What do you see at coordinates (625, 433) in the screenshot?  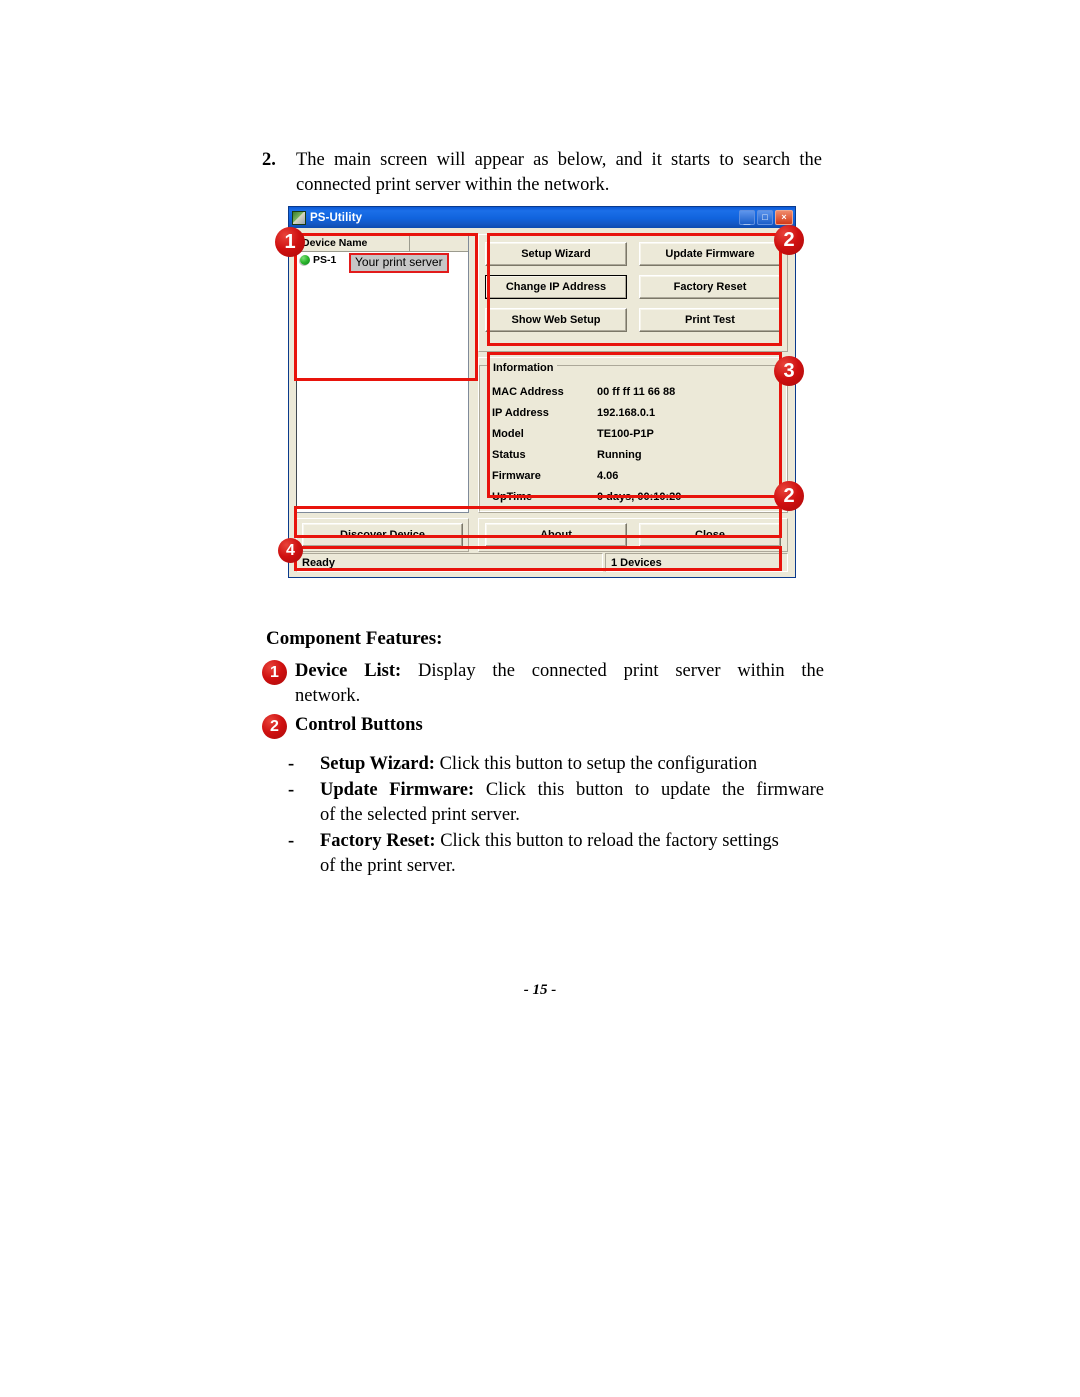 I see `info-value: TE100-P1P` at bounding box center [625, 433].